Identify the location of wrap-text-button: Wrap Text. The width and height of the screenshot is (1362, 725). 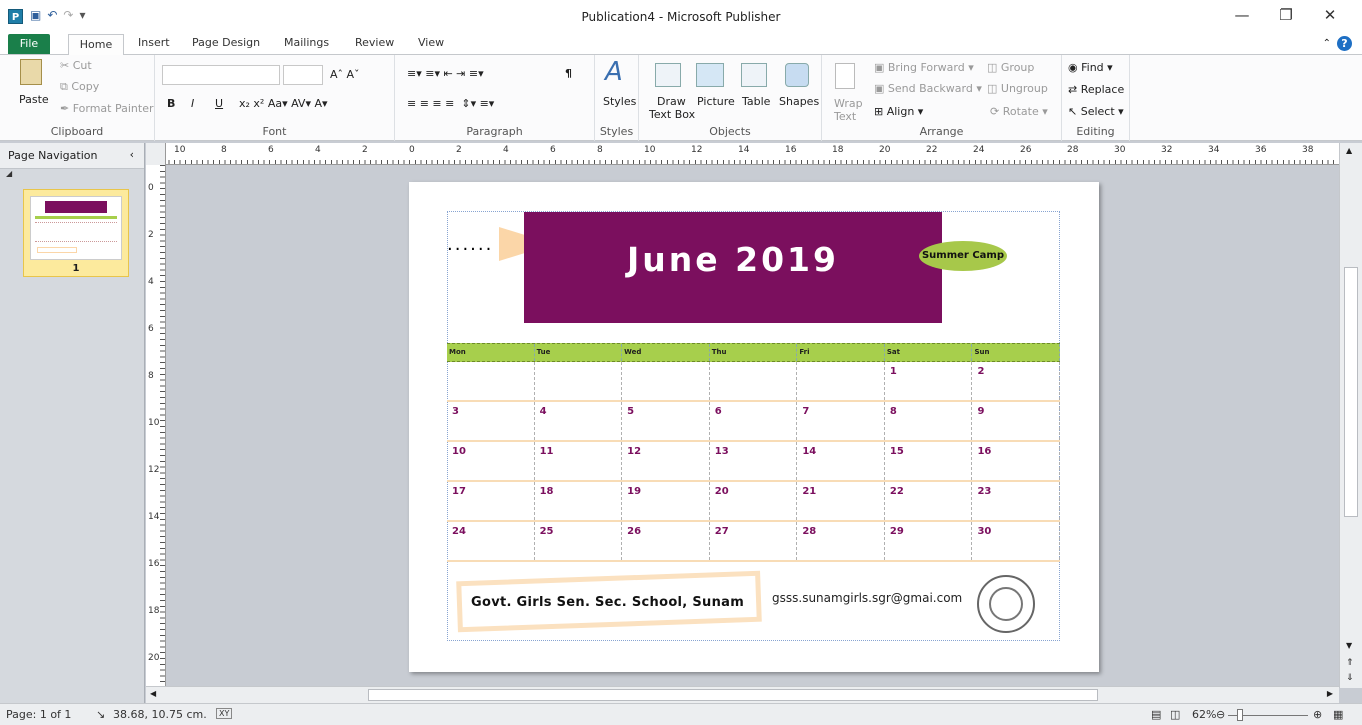
(848, 110).